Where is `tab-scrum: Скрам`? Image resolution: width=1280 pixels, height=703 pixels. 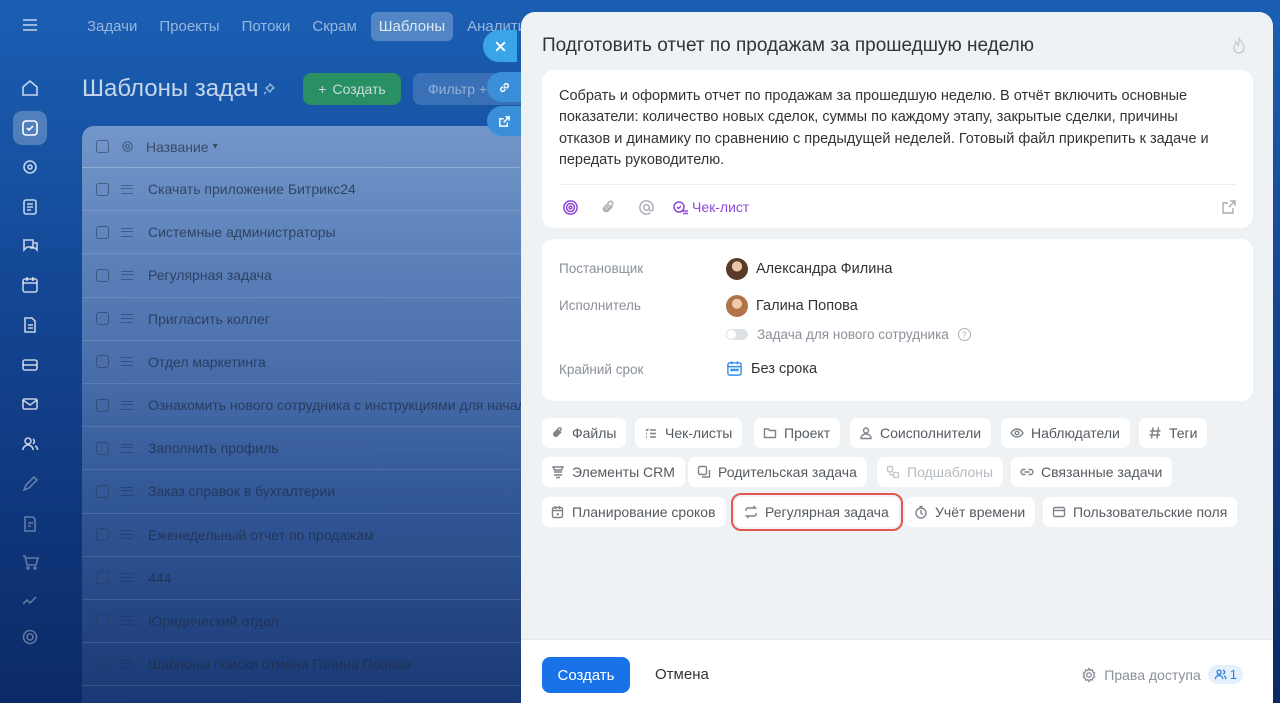 tab-scrum: Скрам is located at coordinates (334, 26).